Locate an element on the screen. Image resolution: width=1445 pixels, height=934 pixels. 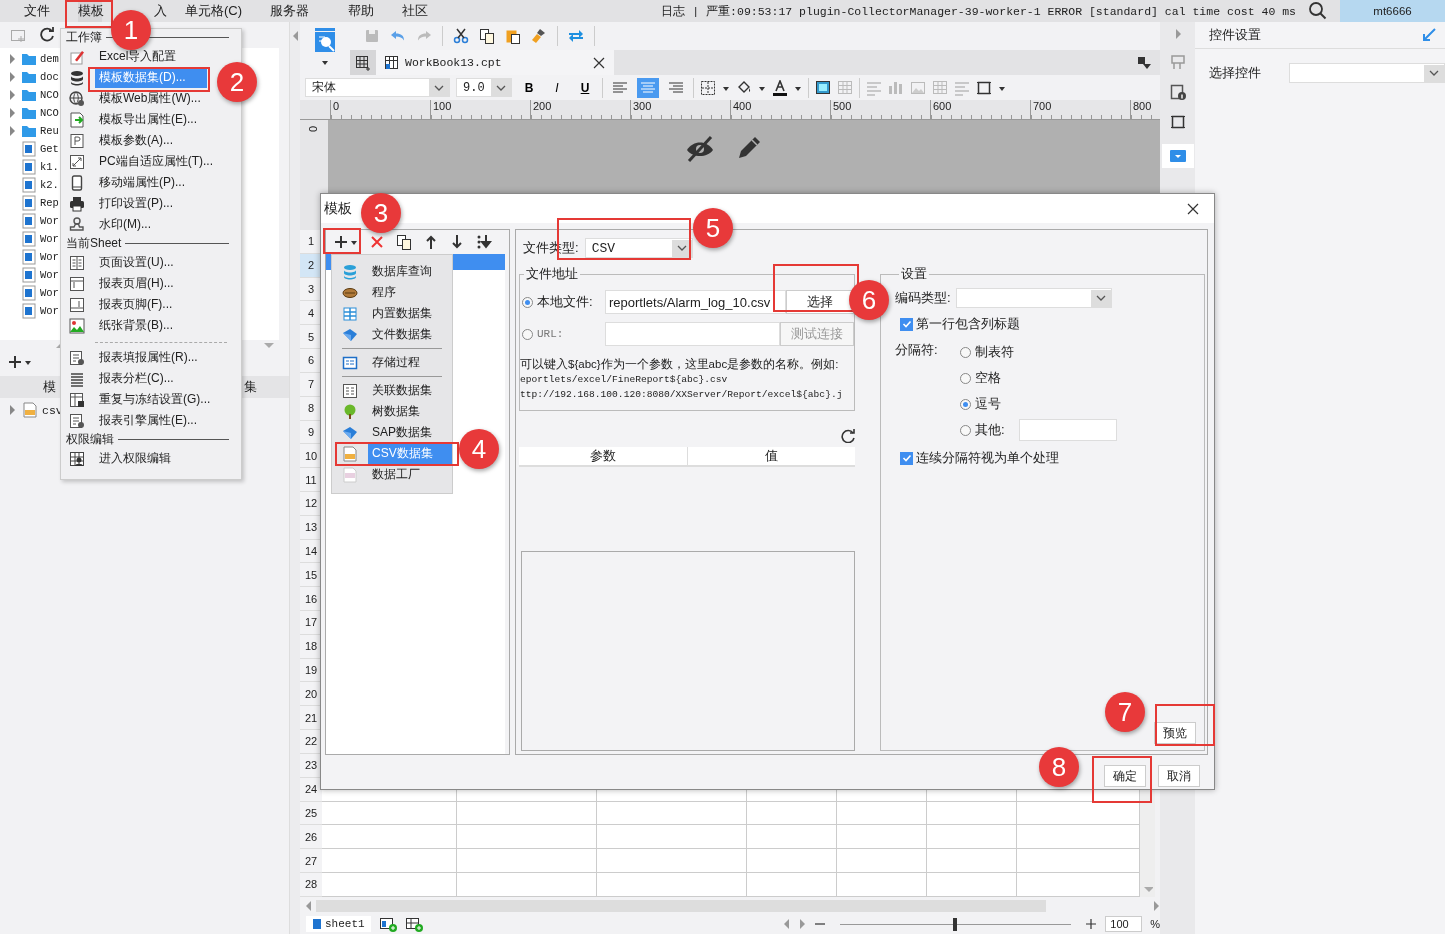
move-up-icon is located at coordinates (431, 242).